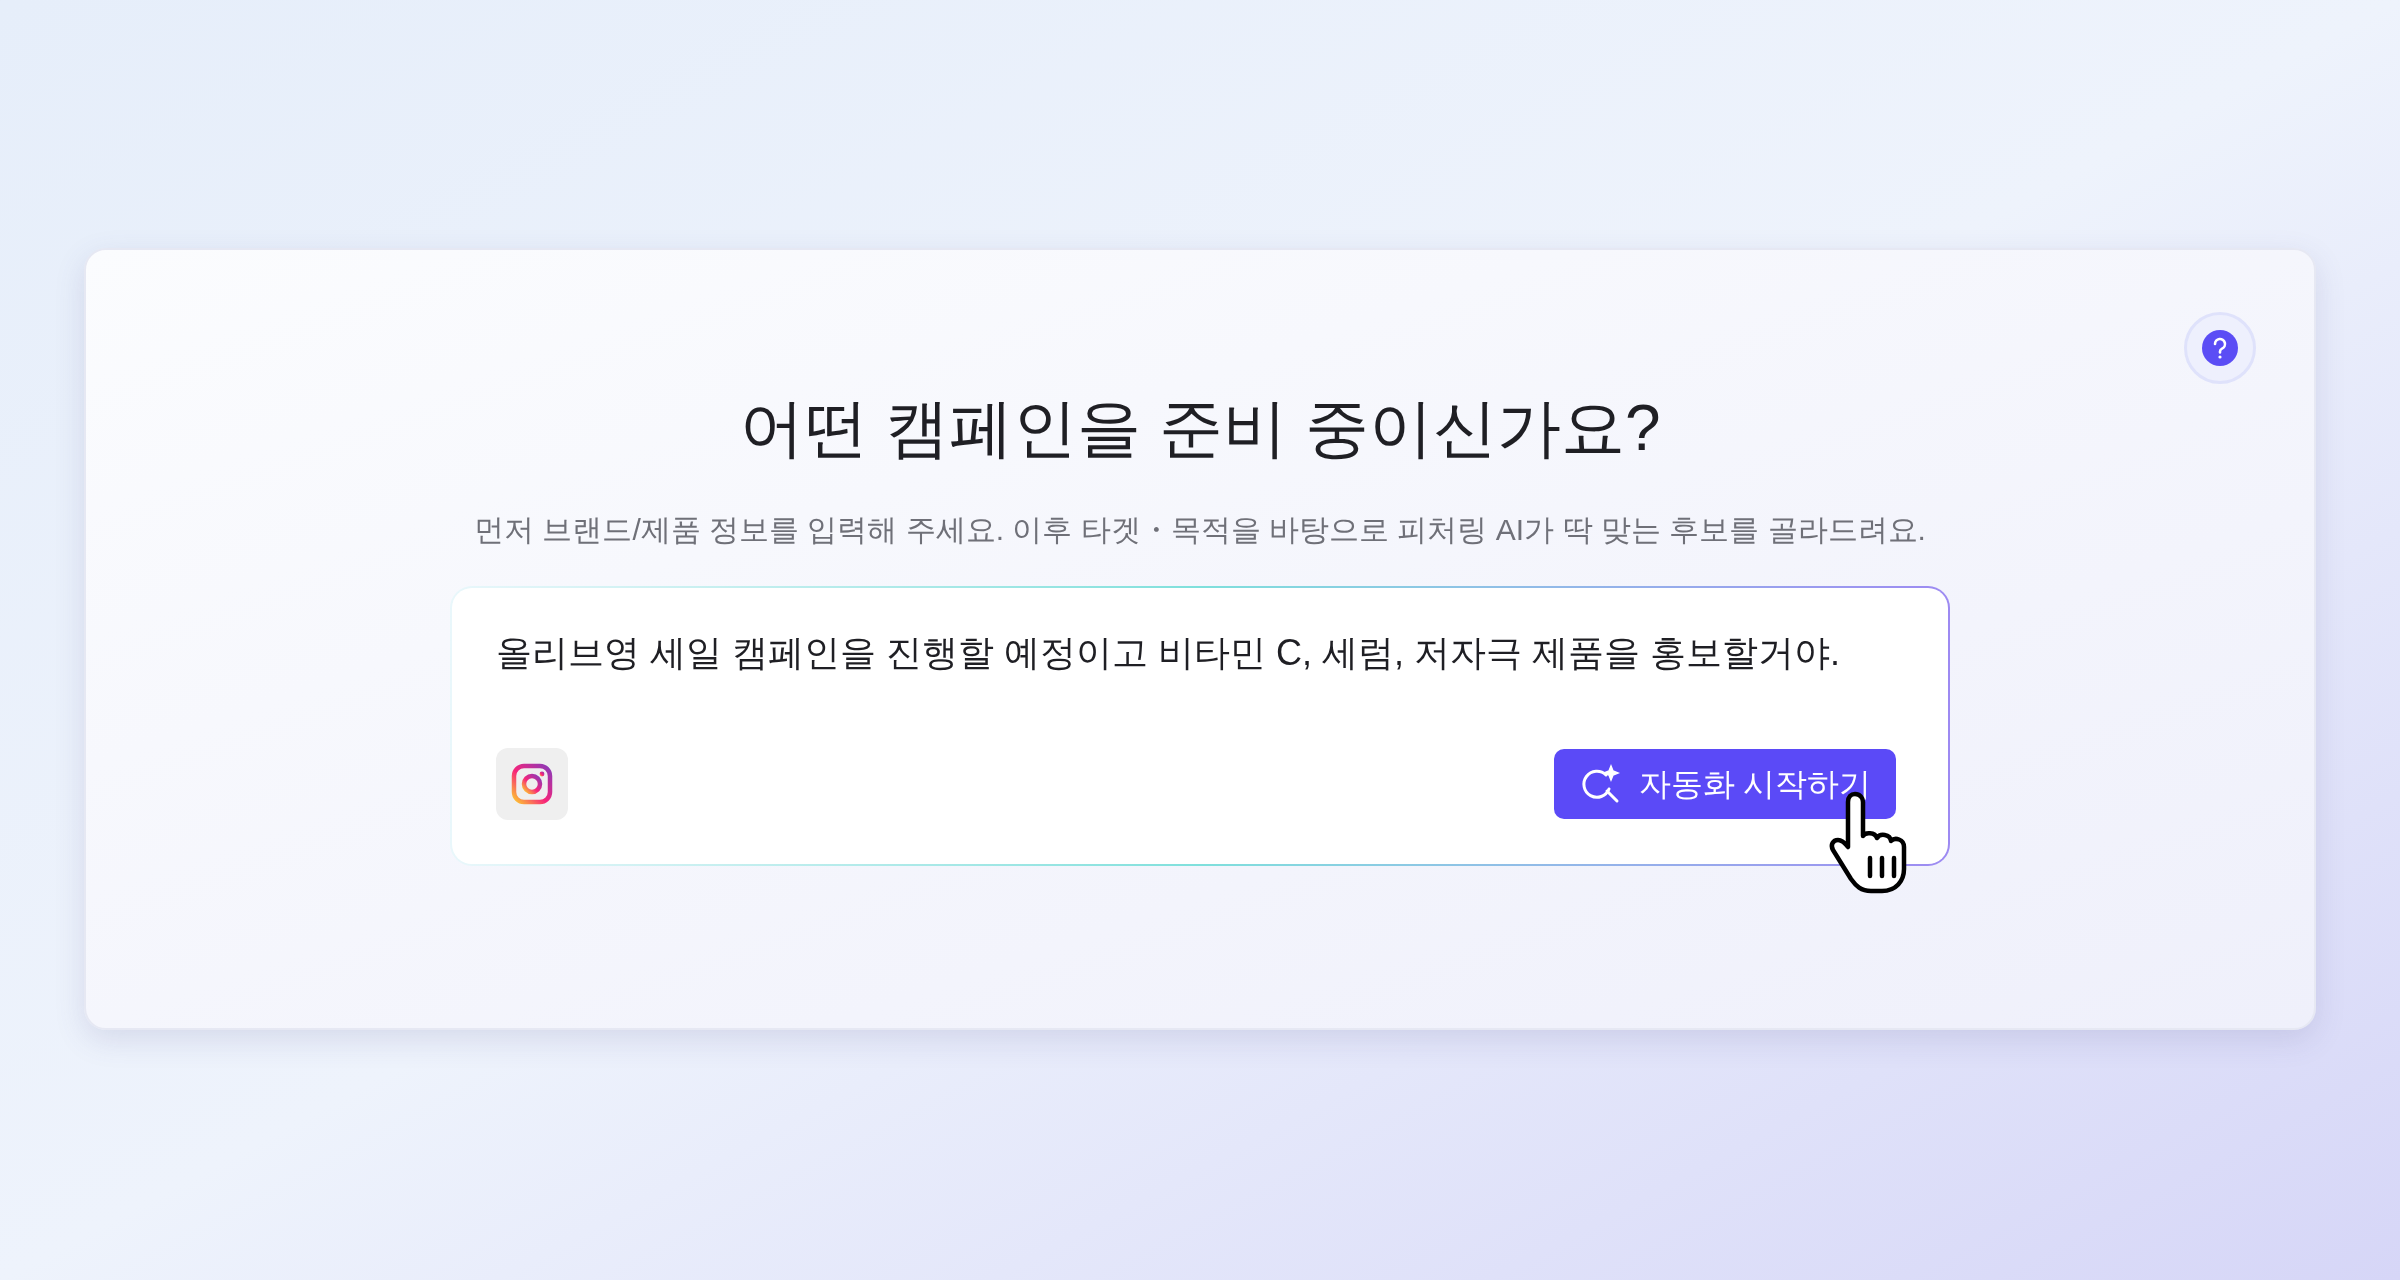 Image resolution: width=2400 pixels, height=1280 pixels. What do you see at coordinates (1200, 428) in the screenshot?
I see `heading: 어떤 캠페인을 준비 중이신가요?` at bounding box center [1200, 428].